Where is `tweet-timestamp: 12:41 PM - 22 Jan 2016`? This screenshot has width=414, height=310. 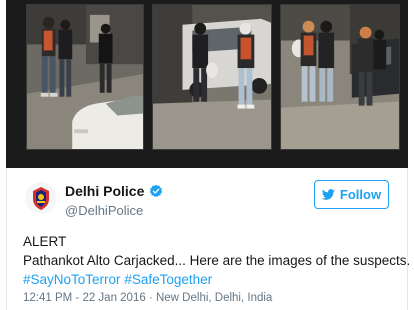 tweet-timestamp: 12:41 PM - 22 Jan 2016 is located at coordinates (84, 298).